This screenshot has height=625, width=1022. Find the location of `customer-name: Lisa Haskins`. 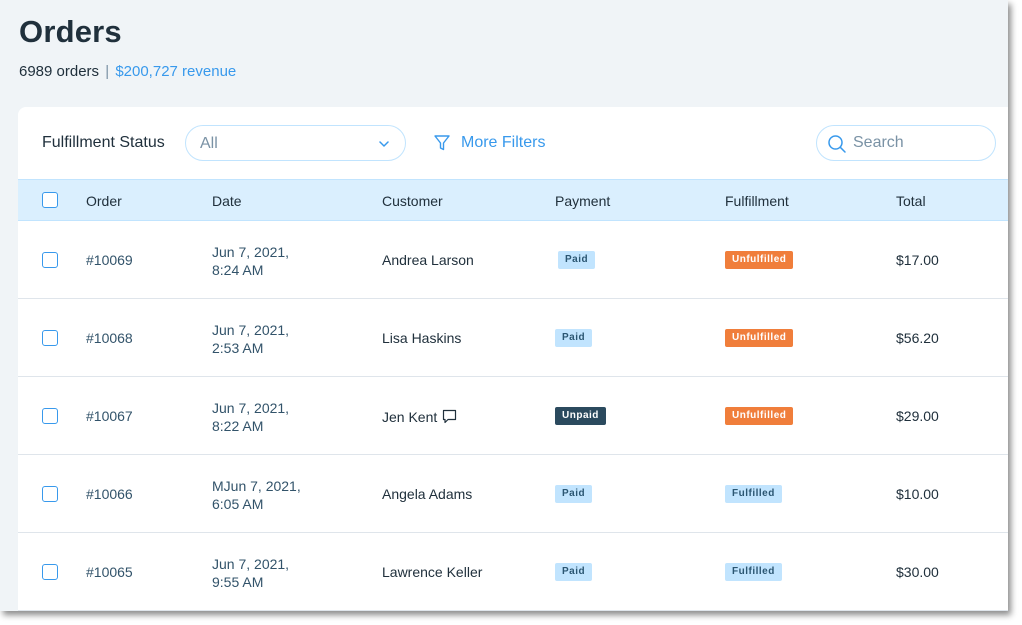

customer-name: Lisa Haskins is located at coordinates (421, 338).